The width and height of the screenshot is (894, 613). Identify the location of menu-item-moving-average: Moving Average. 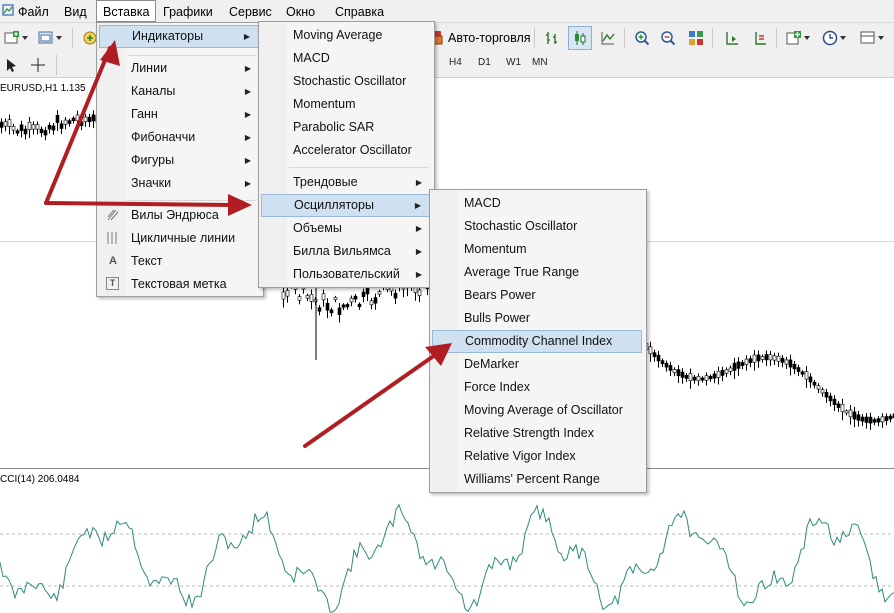
(345, 35).